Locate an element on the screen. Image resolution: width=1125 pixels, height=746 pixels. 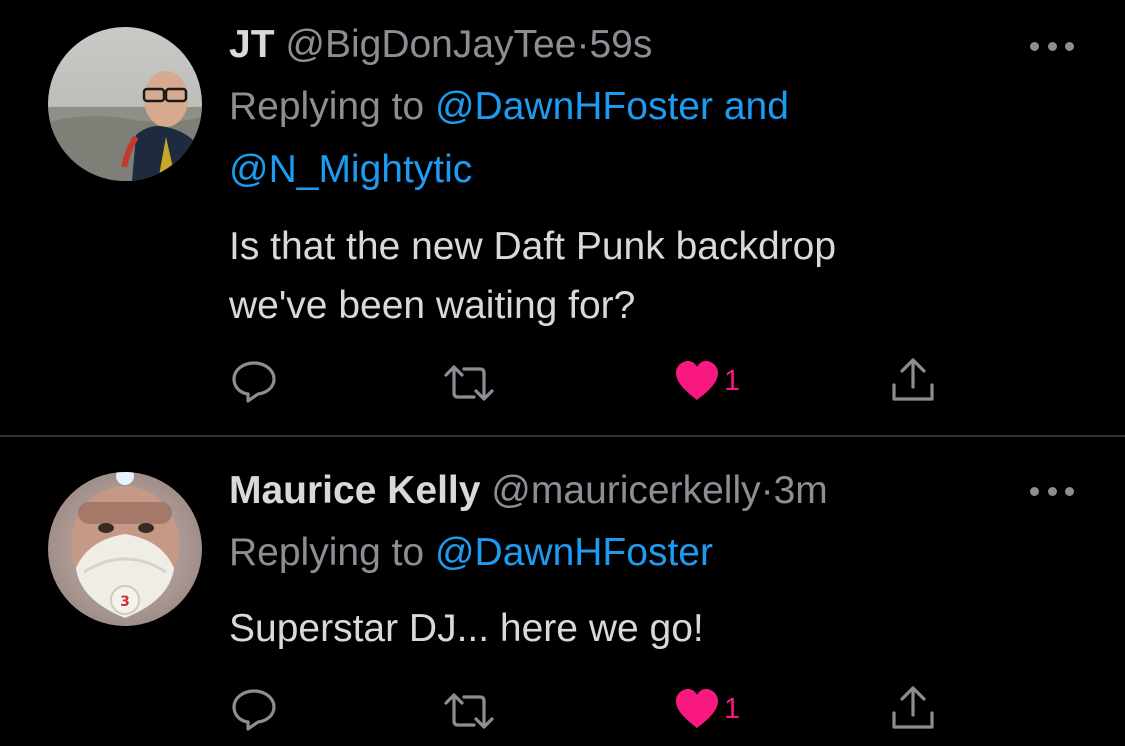
timestamp: 3m is located at coordinates (801, 490).